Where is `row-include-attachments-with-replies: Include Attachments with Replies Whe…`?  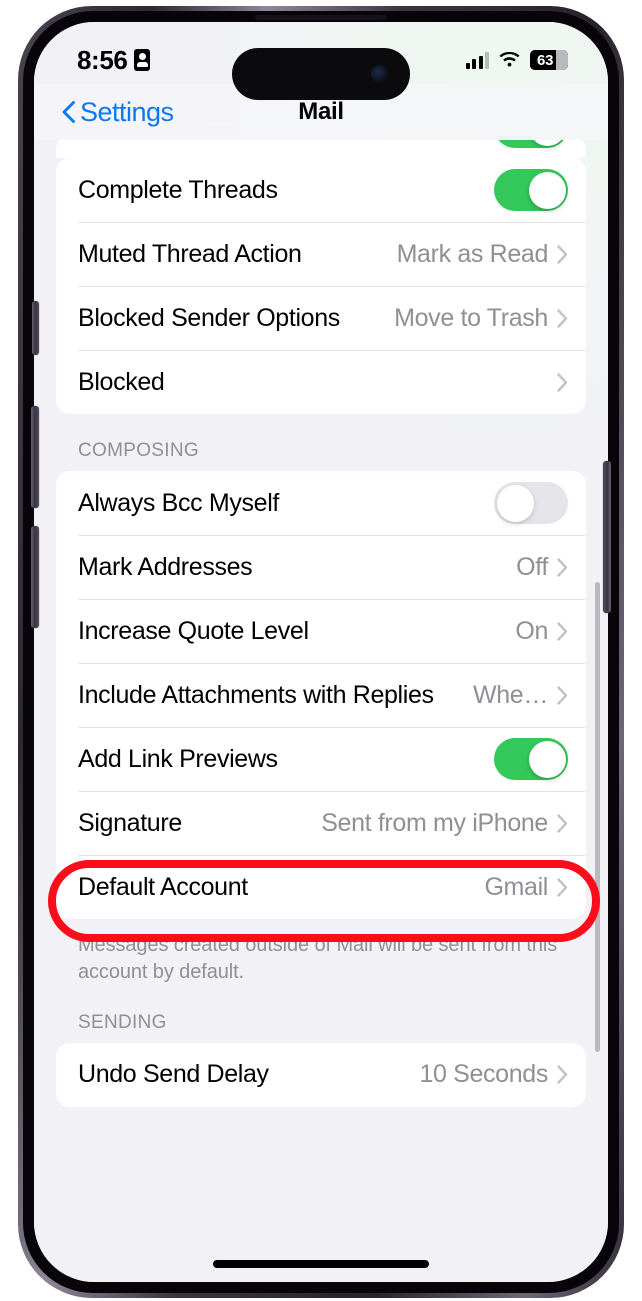
row-include-attachments-with-replies: Include Attachments with Replies Whe… is located at coordinates (321, 695).